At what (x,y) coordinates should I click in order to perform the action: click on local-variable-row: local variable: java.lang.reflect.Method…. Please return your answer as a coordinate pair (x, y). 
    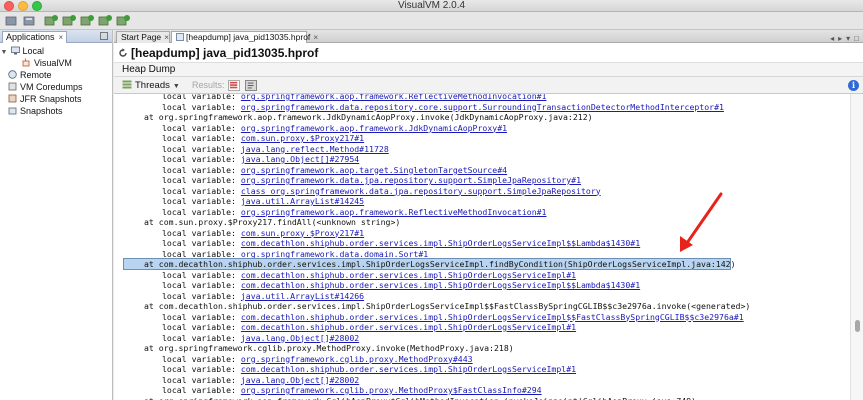
    Looking at the image, I should click on (251, 149).